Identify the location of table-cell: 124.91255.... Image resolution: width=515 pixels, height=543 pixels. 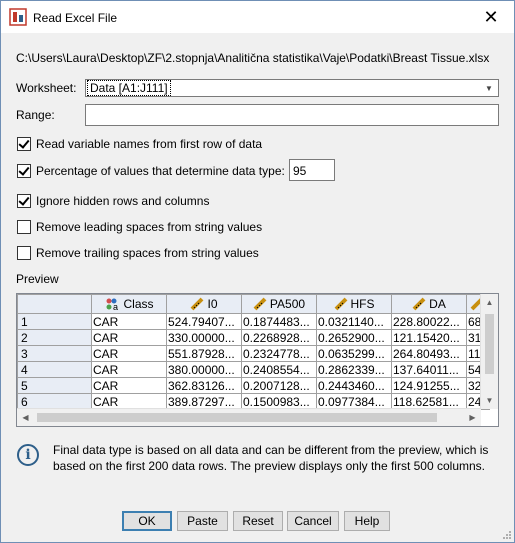
(429, 385).